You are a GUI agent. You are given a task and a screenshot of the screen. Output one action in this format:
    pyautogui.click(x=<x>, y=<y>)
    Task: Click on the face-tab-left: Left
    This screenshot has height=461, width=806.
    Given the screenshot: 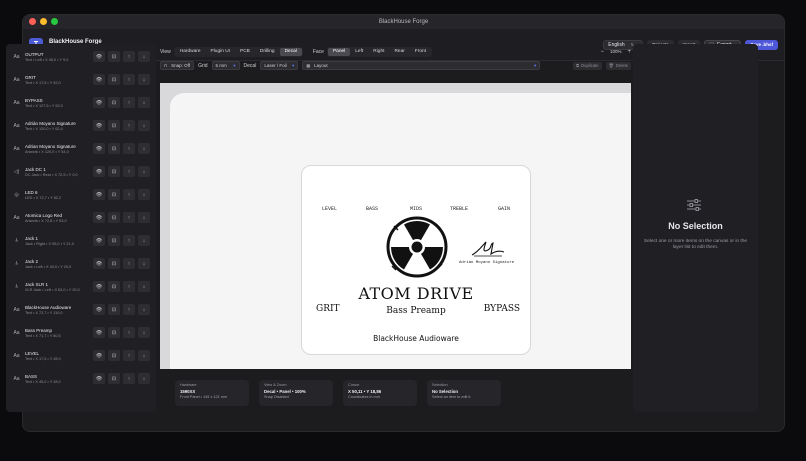 What is the action you would take?
    pyautogui.click(x=359, y=52)
    